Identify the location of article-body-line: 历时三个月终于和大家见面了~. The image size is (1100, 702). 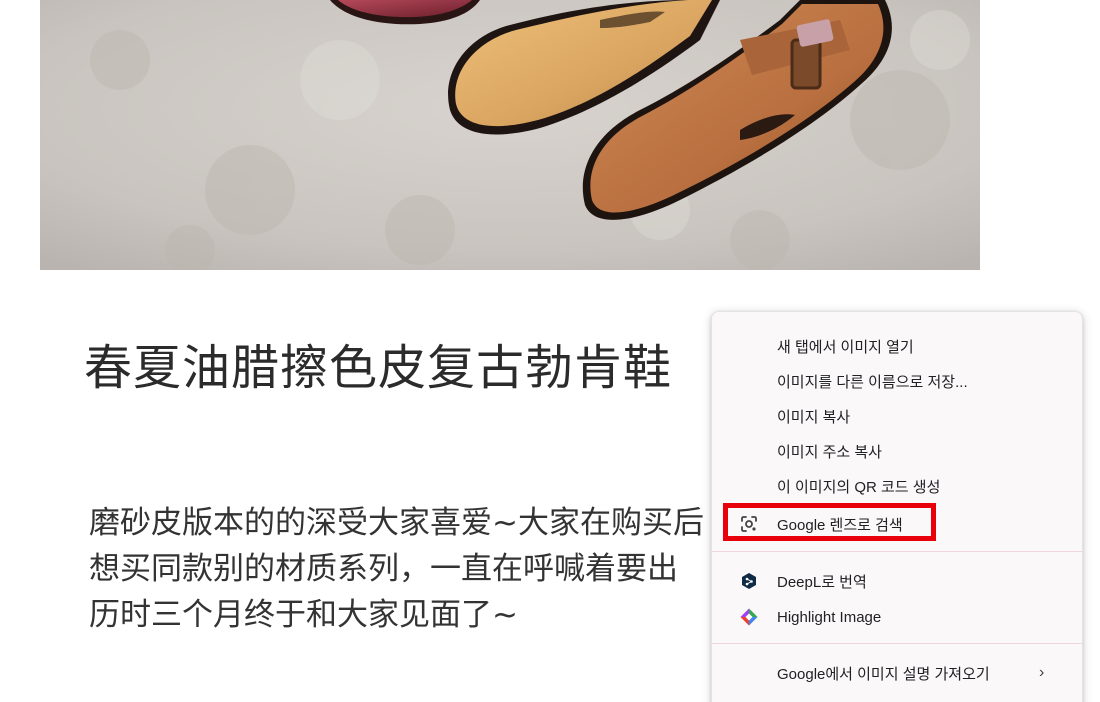
(303, 615).